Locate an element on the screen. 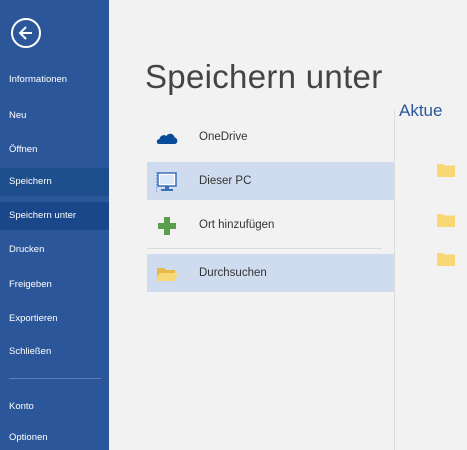  nav-item-label: Neu is located at coordinates (18, 115).